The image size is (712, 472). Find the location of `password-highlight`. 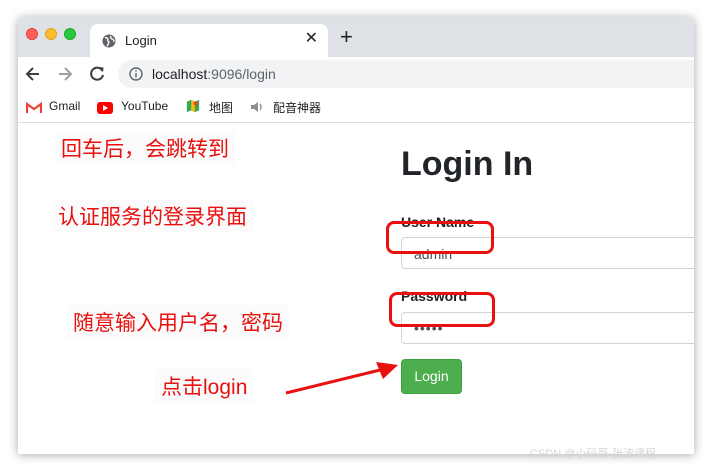

password-highlight is located at coordinates (442, 309).